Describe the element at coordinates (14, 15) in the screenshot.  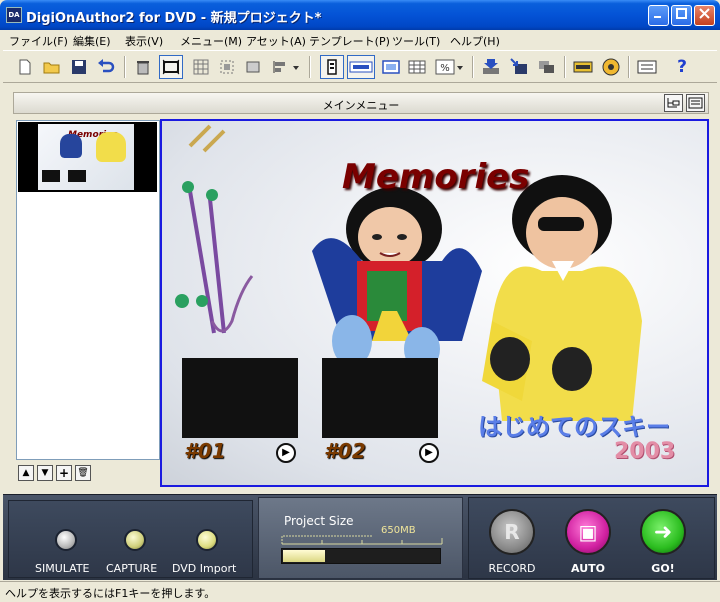
I see `app-icon: DA` at that location.